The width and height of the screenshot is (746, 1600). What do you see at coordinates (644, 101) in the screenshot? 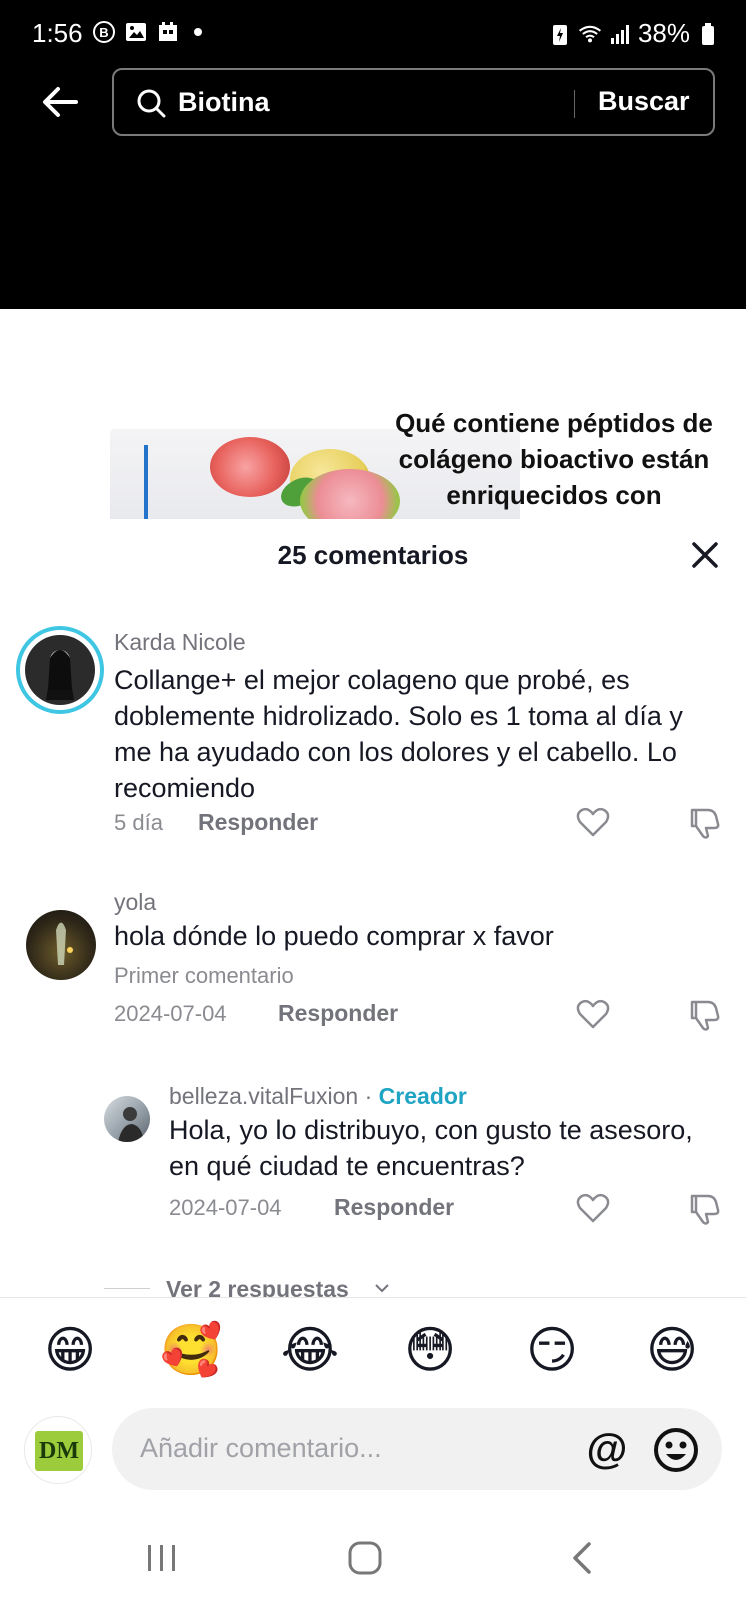
I see `search-button: Buscar` at bounding box center [644, 101].